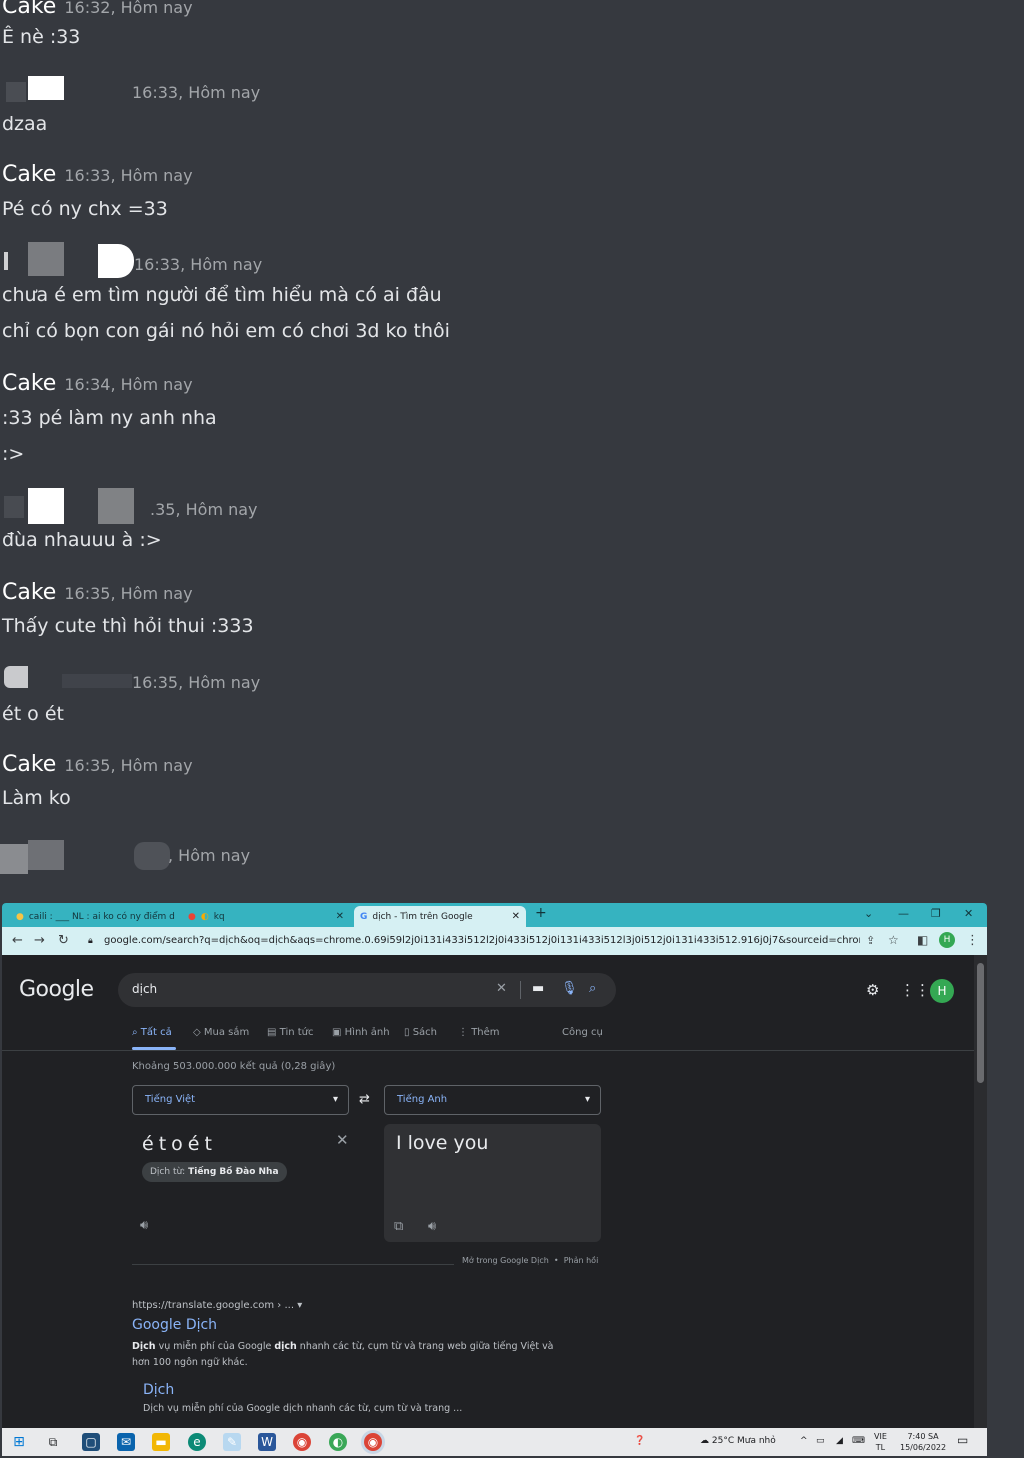 The height and width of the screenshot is (1458, 1024). What do you see at coordinates (893, 940) in the screenshot?
I see `bookmark-star-icon: ☆` at bounding box center [893, 940].